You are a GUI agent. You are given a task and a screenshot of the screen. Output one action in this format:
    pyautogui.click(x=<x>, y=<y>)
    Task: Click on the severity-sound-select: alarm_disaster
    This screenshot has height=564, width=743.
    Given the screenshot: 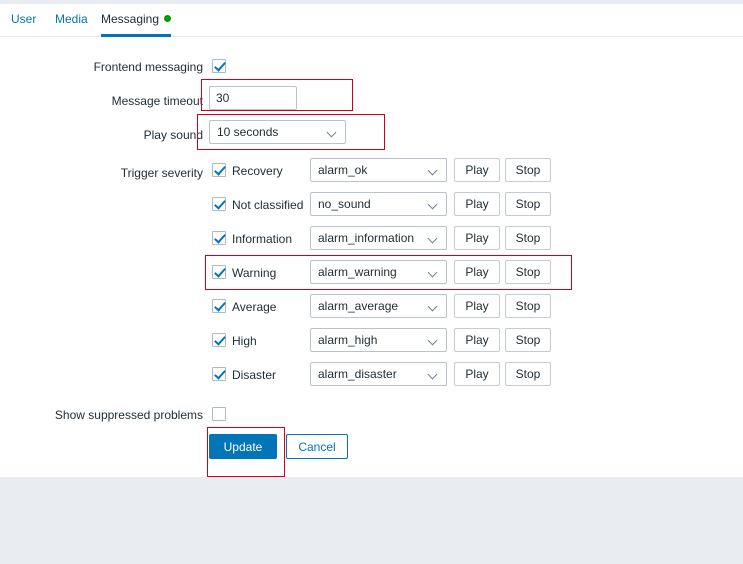 What is the action you would take?
    pyautogui.click(x=378, y=374)
    